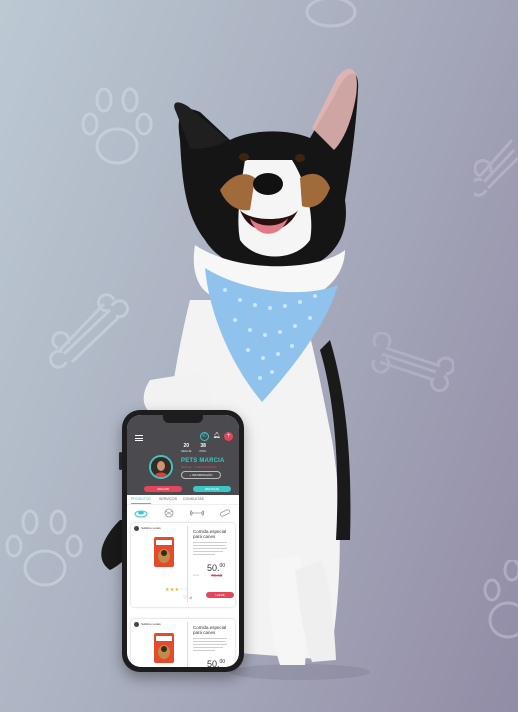  I want to click on dog-bed-icon, so click(141, 513).